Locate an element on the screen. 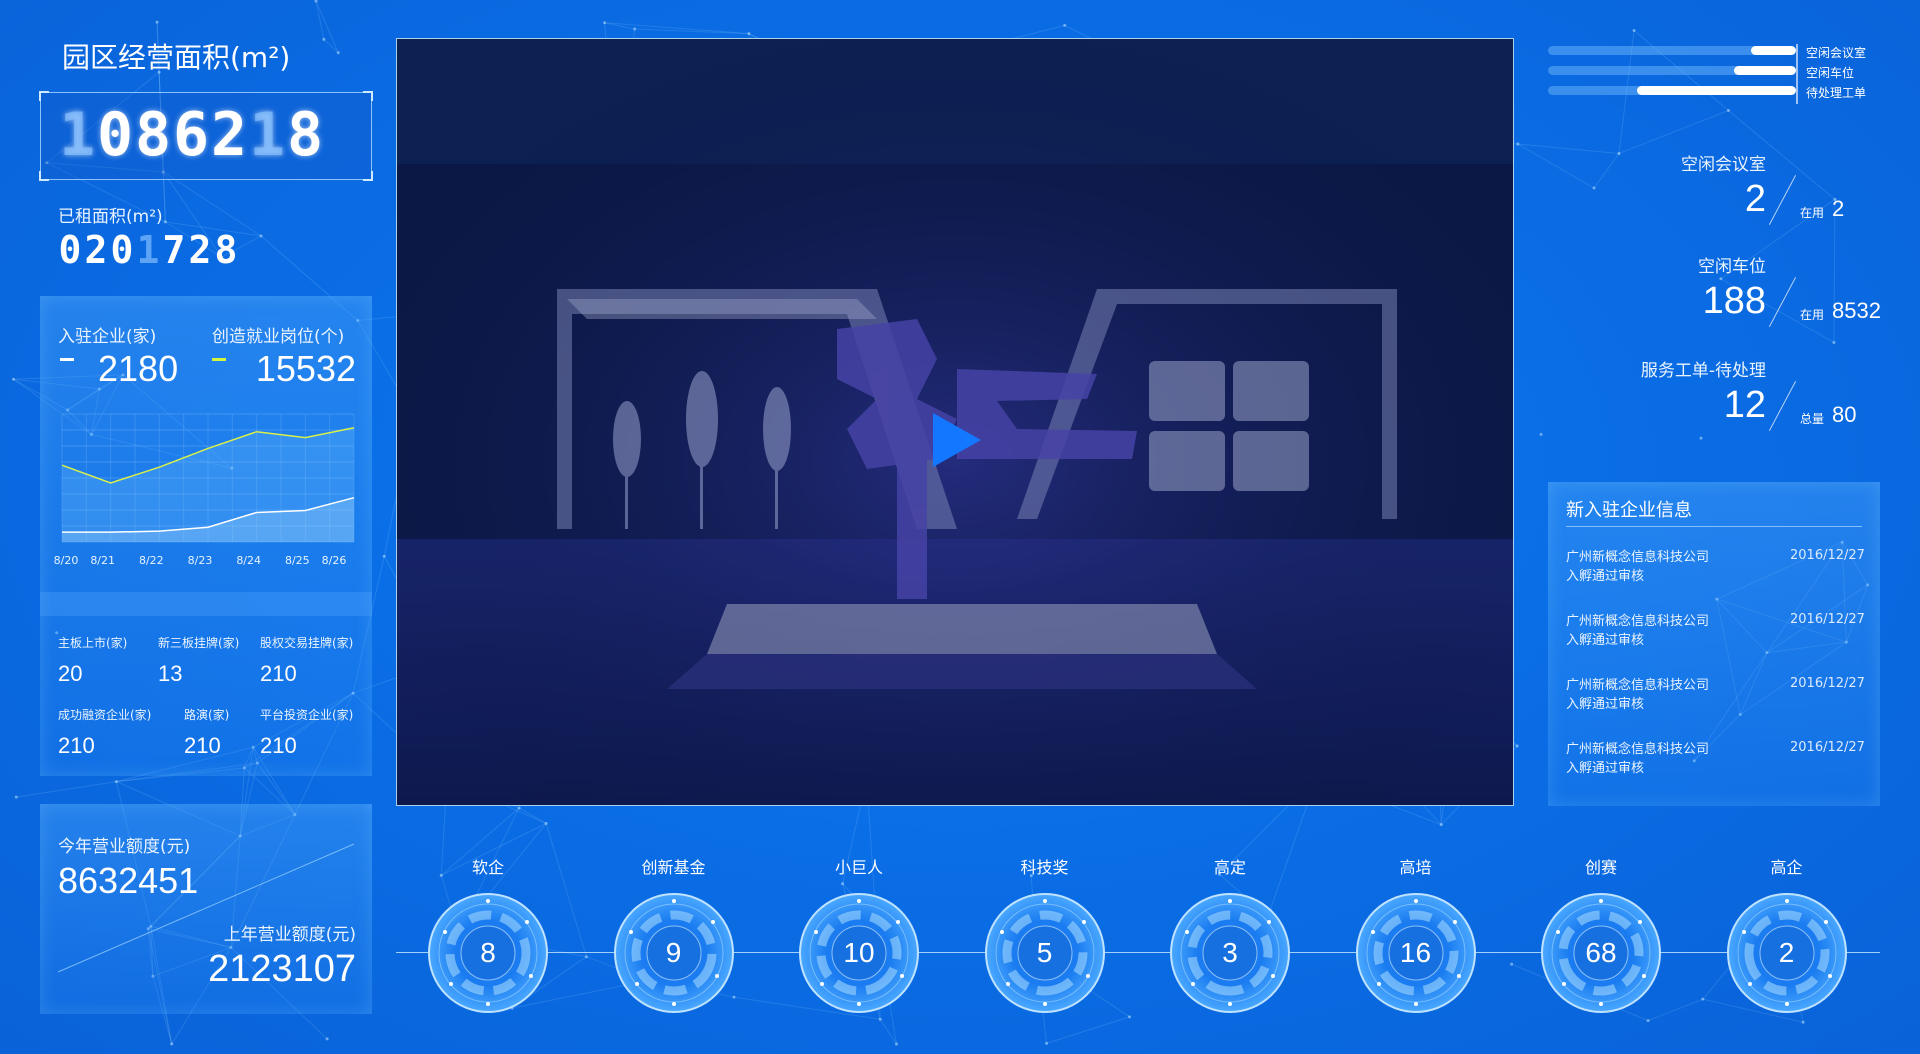  stat-label: 股权交易挂牌(家) is located at coordinates (307, 643).